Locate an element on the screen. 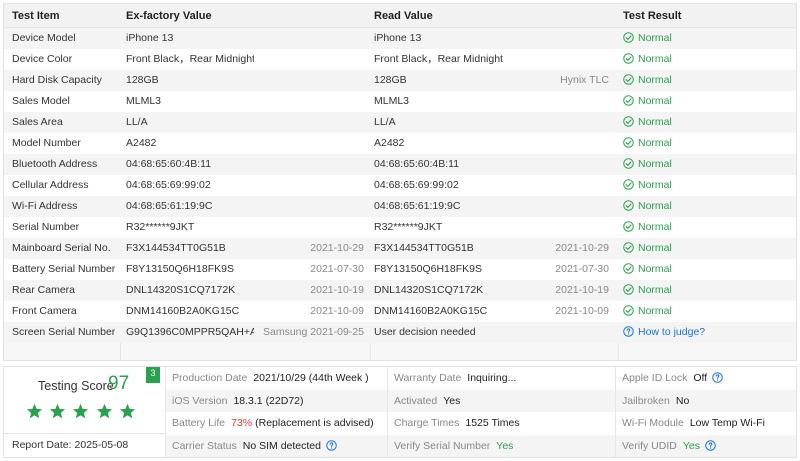  report-date-label: Report Date: is located at coordinates (42, 445).